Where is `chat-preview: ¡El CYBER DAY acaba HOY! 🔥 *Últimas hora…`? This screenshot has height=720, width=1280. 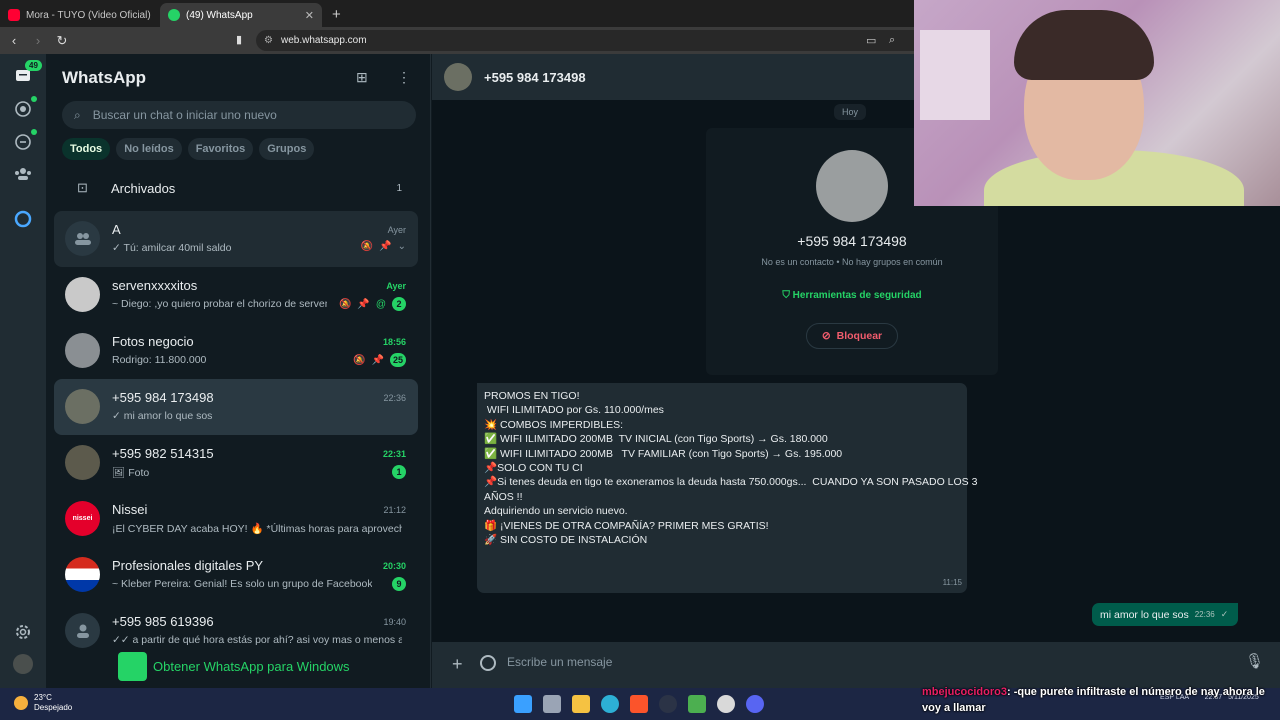 chat-preview: ¡El CYBER DAY acaba HOY! 🔥 *Últimas hora… is located at coordinates (257, 529).